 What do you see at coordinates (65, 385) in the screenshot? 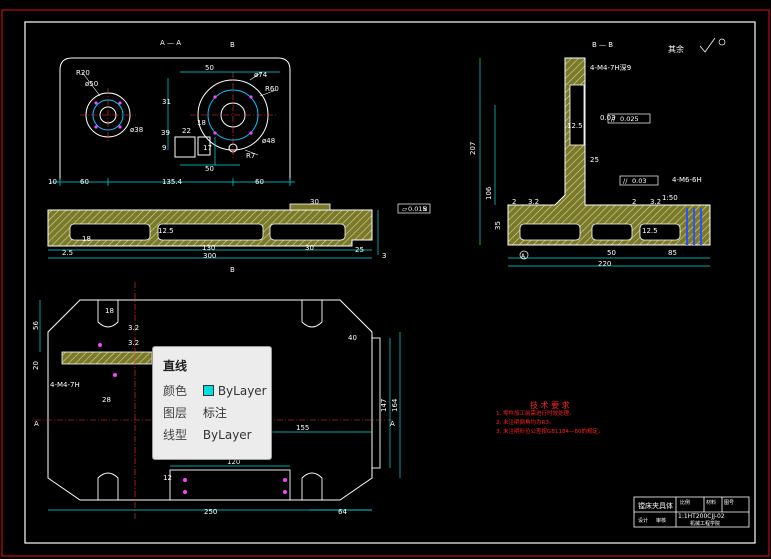
I see `dim-label: 4-M4-7H` at bounding box center [65, 385].